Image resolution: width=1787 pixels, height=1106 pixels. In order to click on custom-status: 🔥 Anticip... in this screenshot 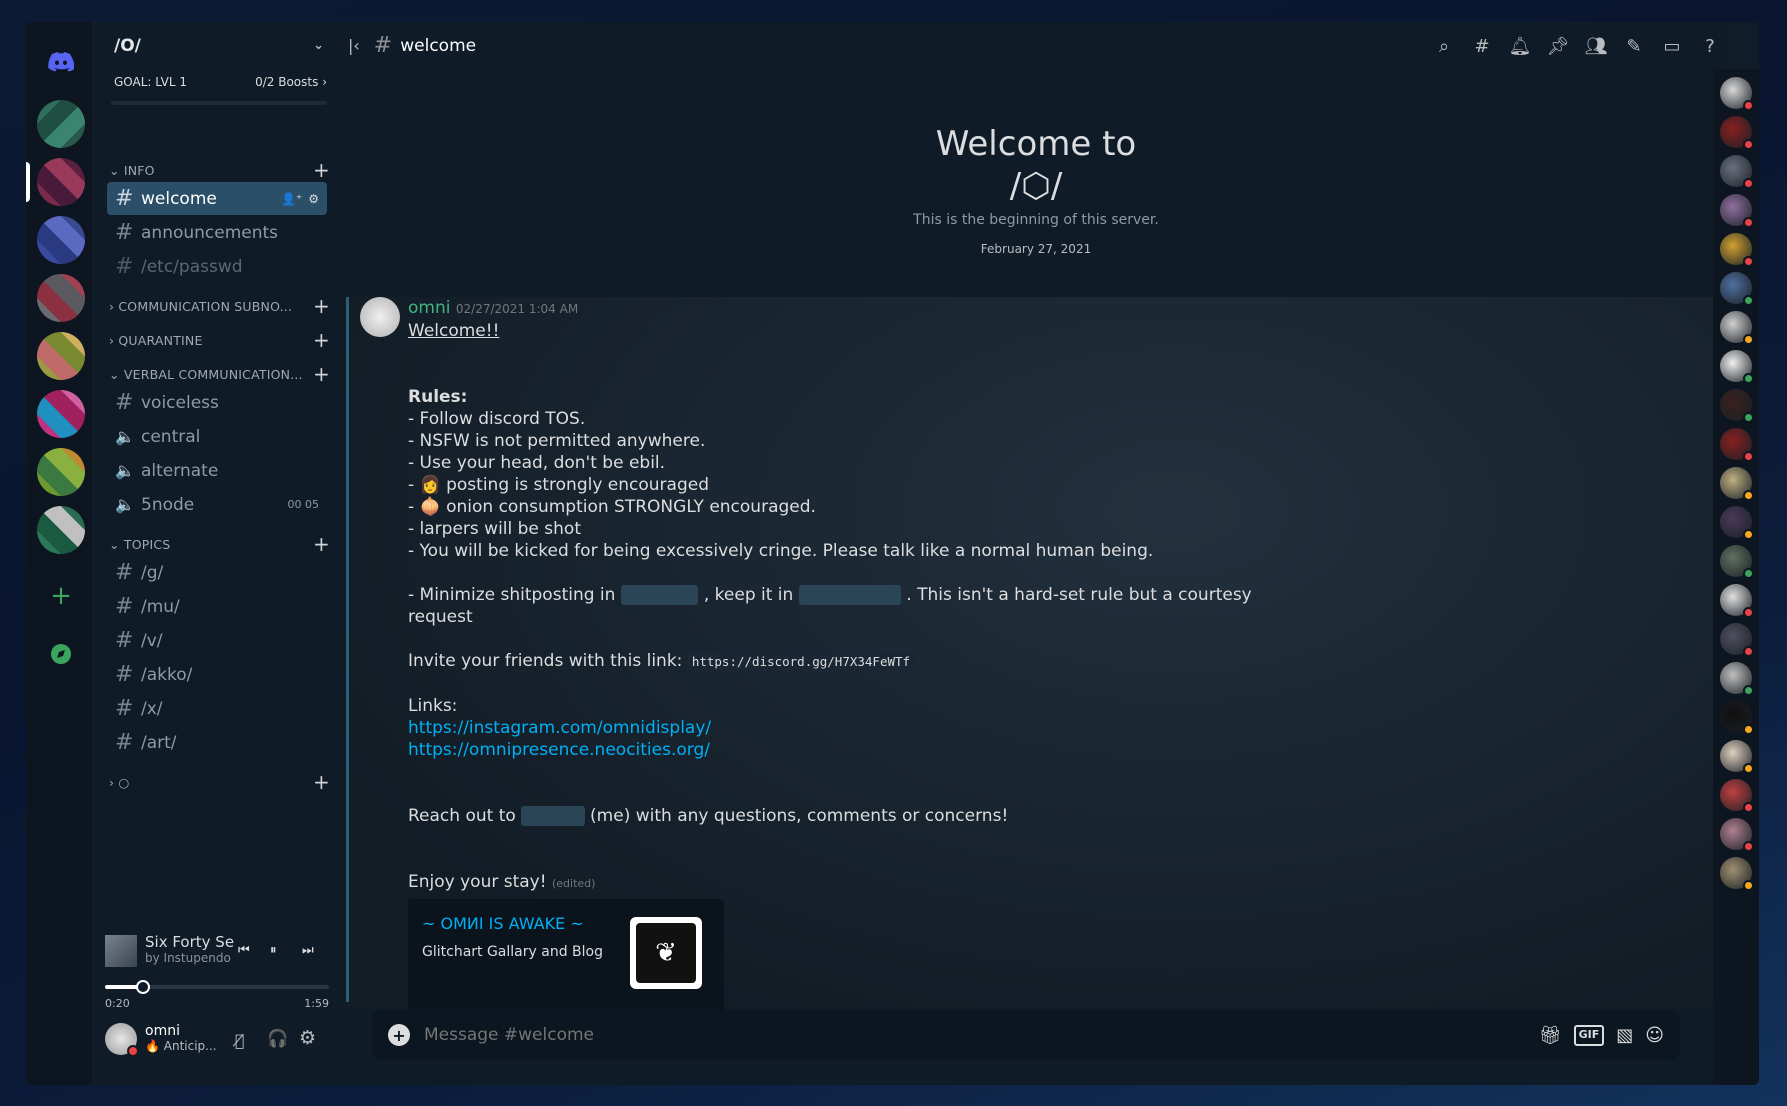, I will do `click(181, 1046)`.